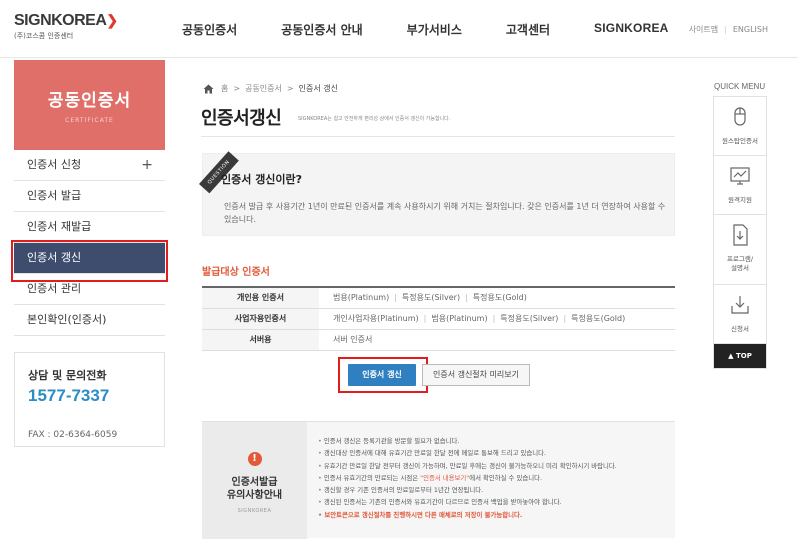  Describe the element at coordinates (528, 29) in the screenshot. I see `nav-item-customer-center: 고객센터` at that location.